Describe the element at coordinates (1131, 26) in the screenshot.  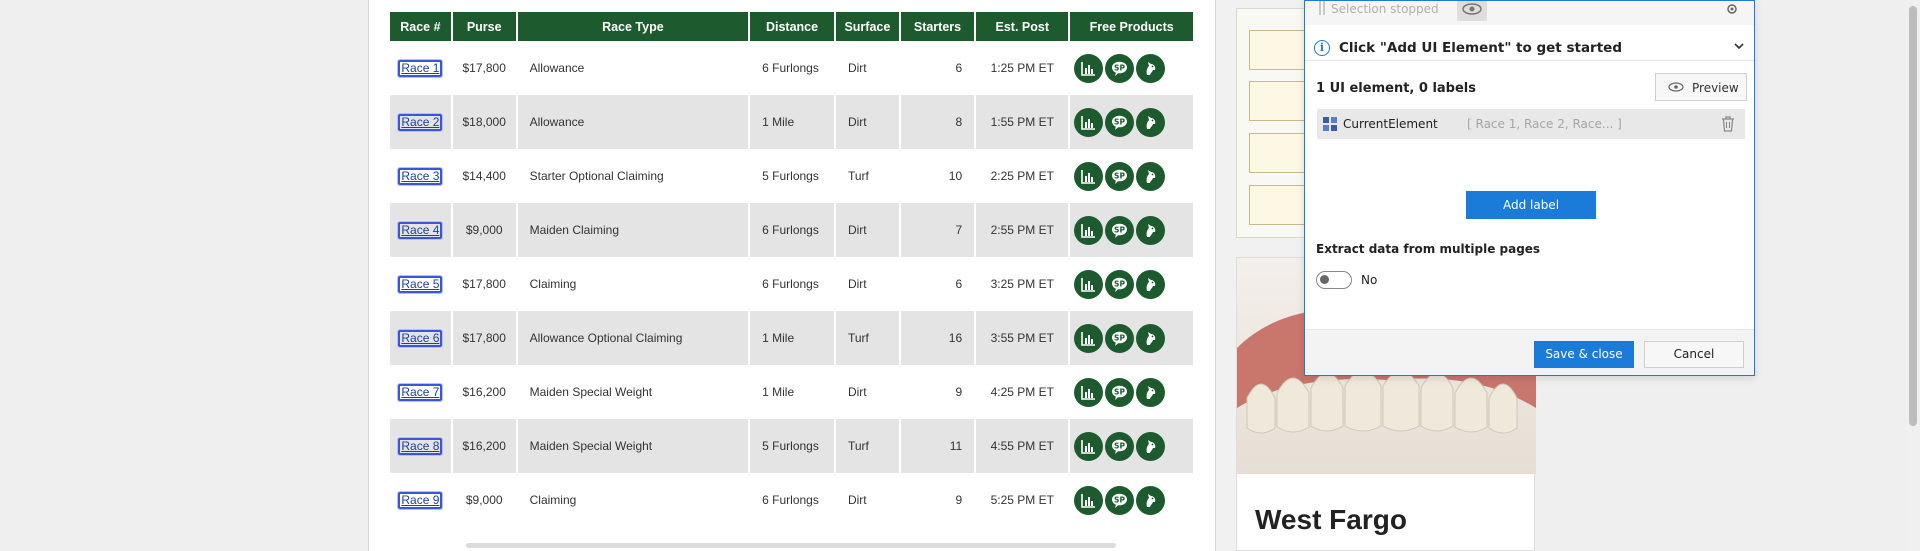
I see `column-header-free-products: Free Products` at that location.